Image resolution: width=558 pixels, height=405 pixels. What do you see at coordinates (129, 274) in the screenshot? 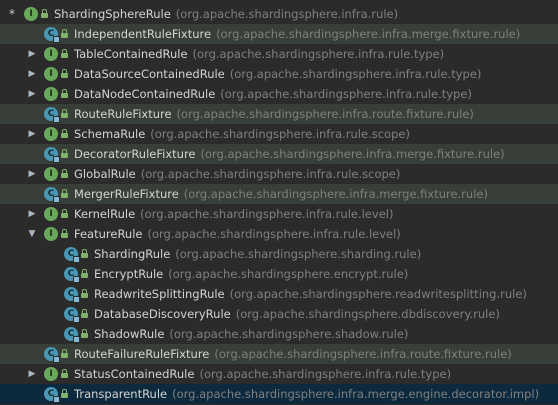
I see `type-name: EncryptRule` at bounding box center [129, 274].